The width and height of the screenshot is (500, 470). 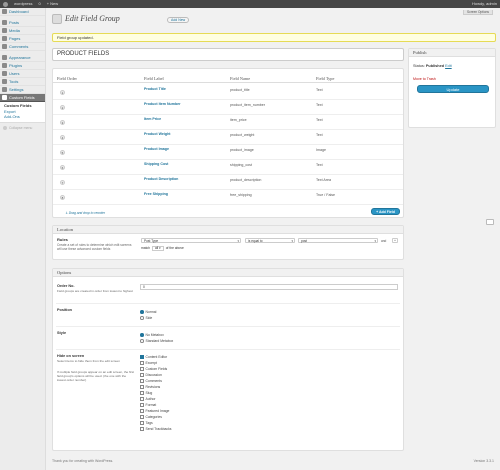 I want to click on position-radio-side: Side, so click(x=146, y=318).